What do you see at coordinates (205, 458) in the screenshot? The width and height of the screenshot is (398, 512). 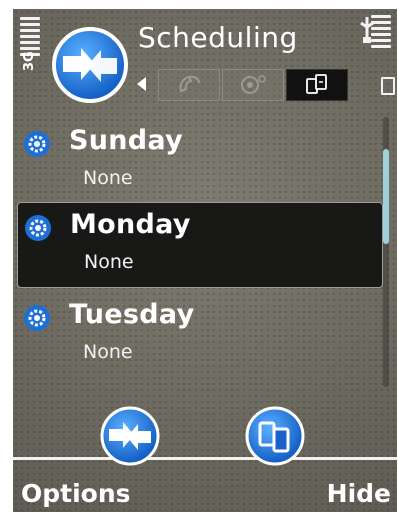 I see `toolbar-divider` at bounding box center [205, 458].